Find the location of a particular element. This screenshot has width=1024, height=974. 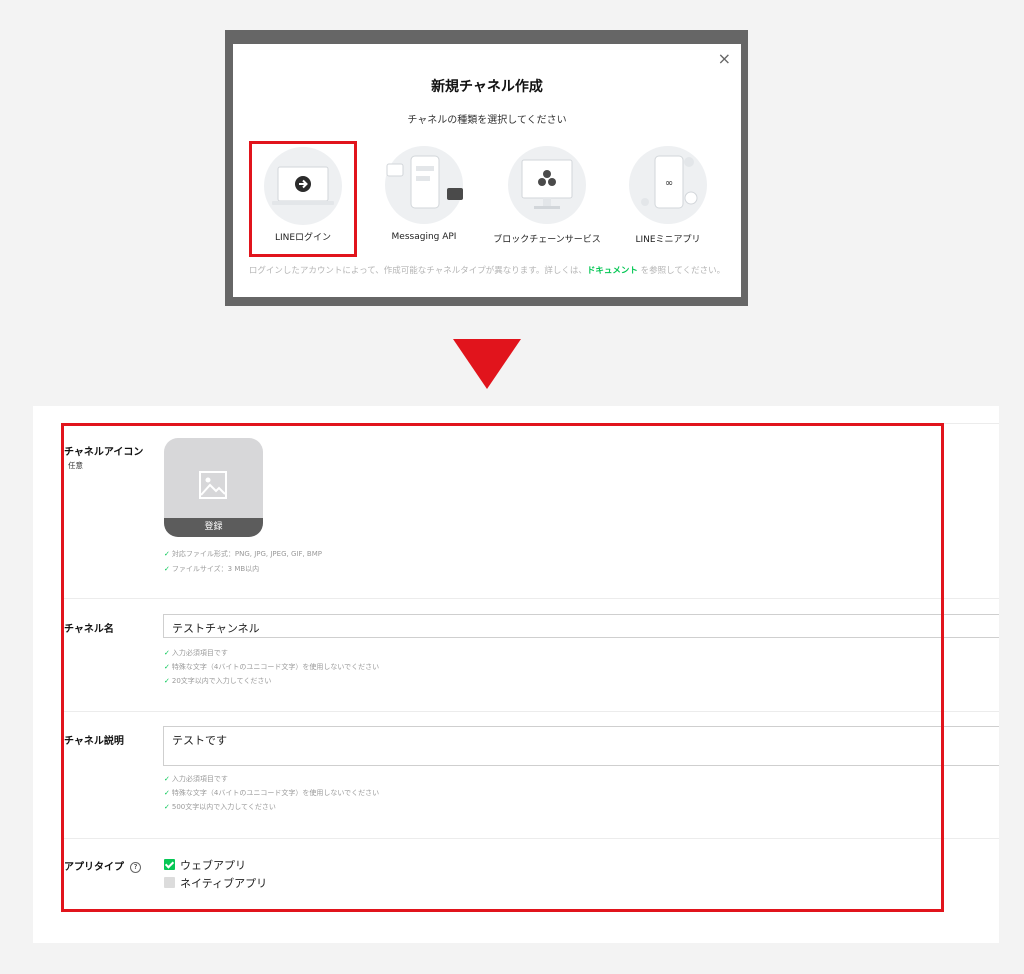

channel-name-label: チャネル名 is located at coordinates (89, 629).